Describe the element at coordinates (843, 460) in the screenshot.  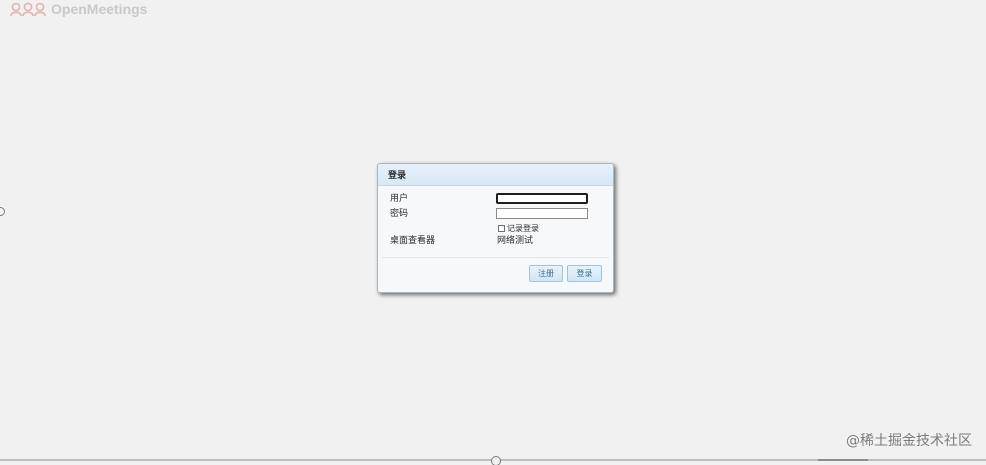
I see `scroll-indicator` at that location.